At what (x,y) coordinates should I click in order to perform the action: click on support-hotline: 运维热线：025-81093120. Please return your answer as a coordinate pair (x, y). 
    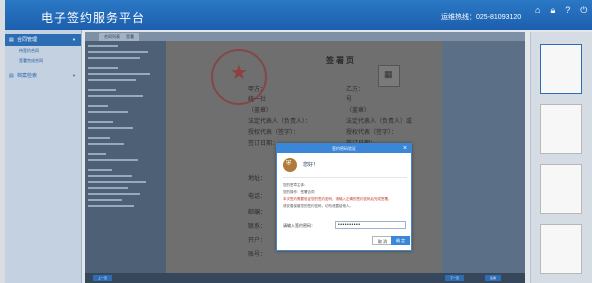
    Looking at the image, I should click on (481, 17).